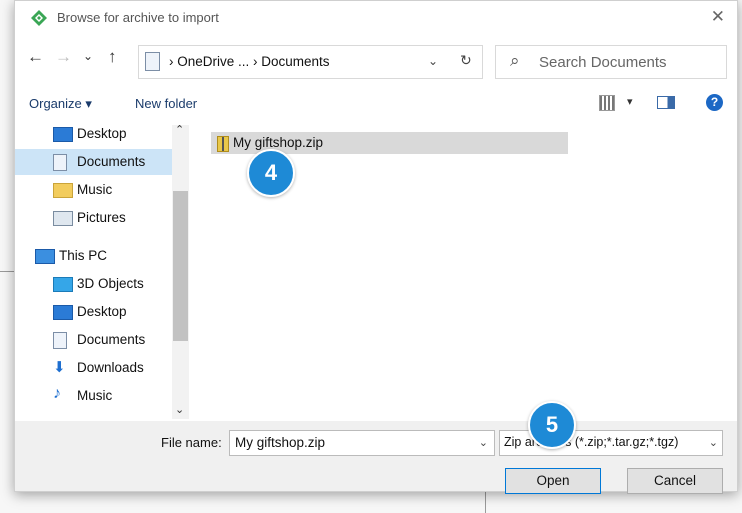  I want to click on recent-locations-chevron-icon: ⌄, so click(88, 56).